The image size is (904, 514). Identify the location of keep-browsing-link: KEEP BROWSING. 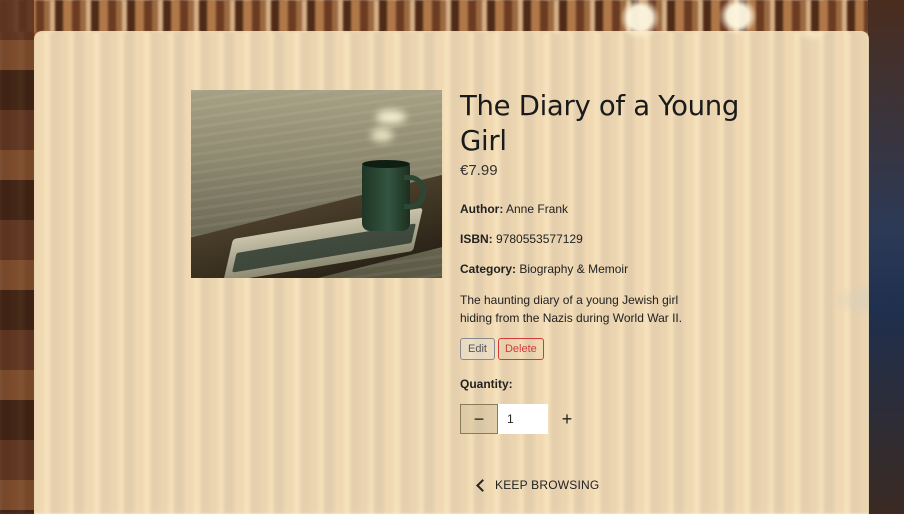
(537, 485).